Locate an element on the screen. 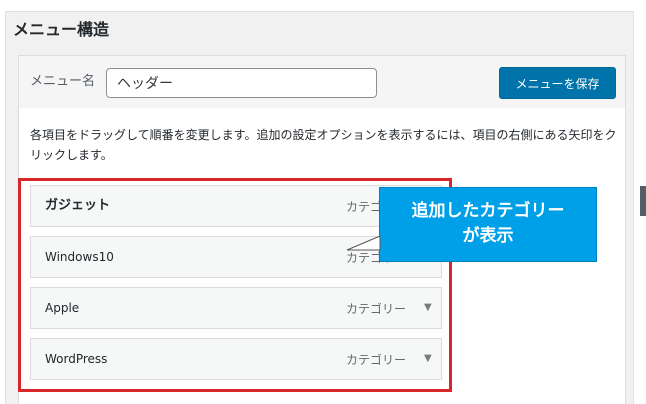  callout-annotation: 追加したカテゴリー が表示 is located at coordinates (488, 224).